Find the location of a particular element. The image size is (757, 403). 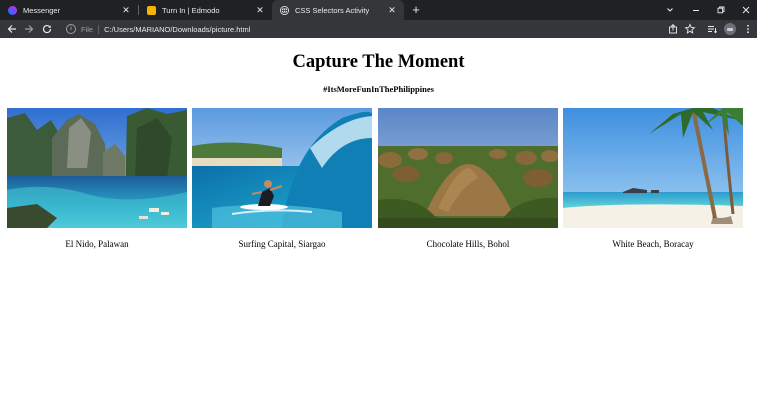

tab-title: CSS Selectors Activity is located at coordinates (332, 10).